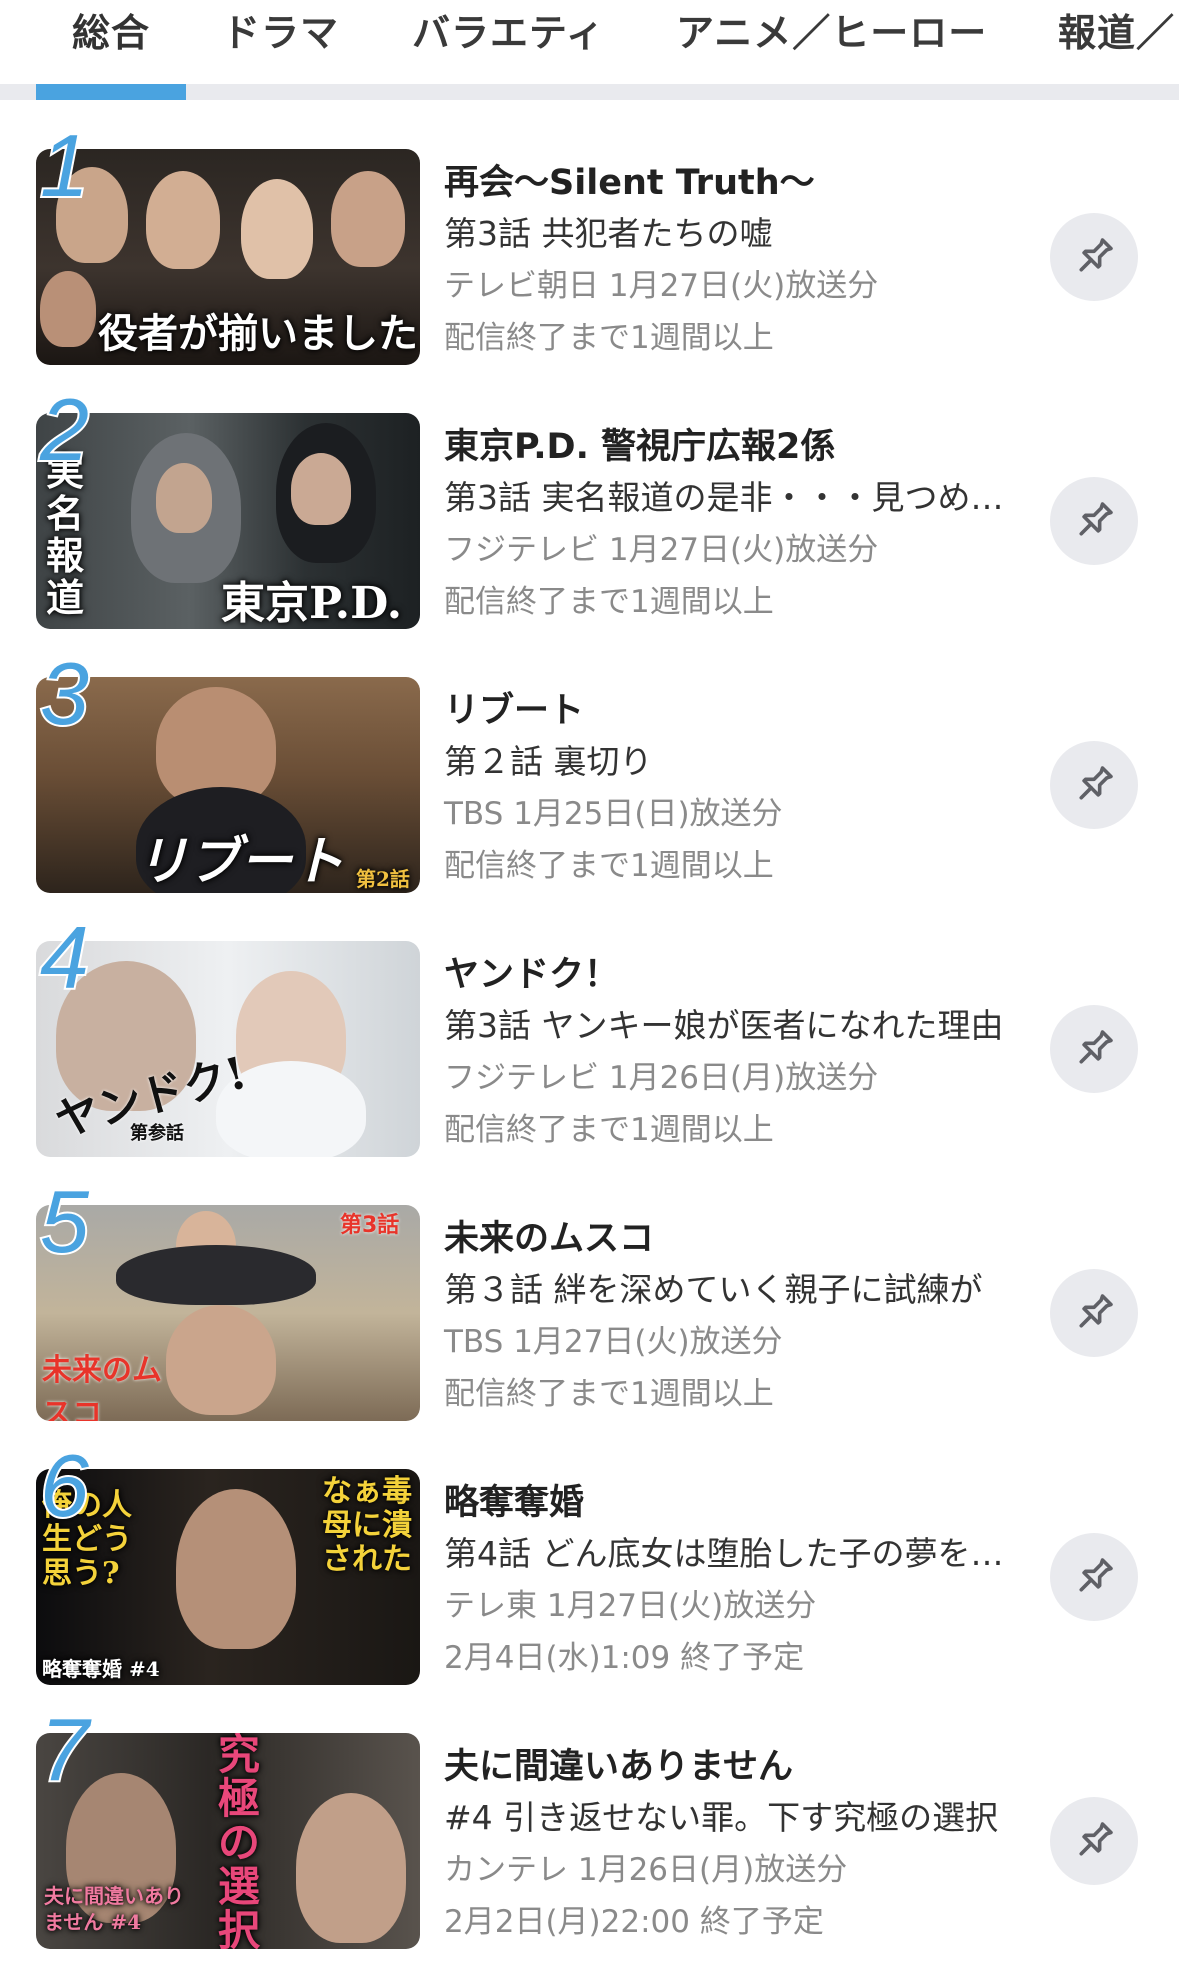  Describe the element at coordinates (724, 1025) in the screenshot. I see `episode-title: 第3話 ヤンキー娘が医者になれた理由` at that location.